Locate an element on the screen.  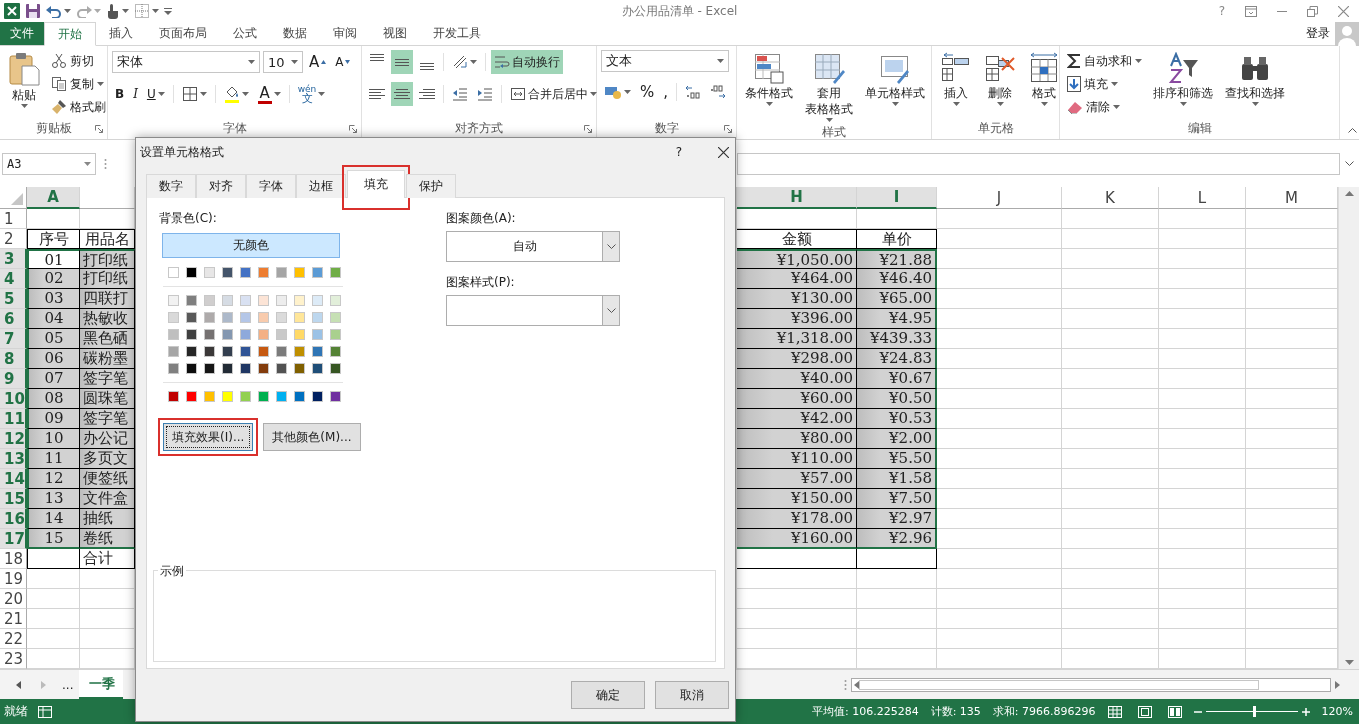
row-header: 1 is located at coordinates (13, 219).